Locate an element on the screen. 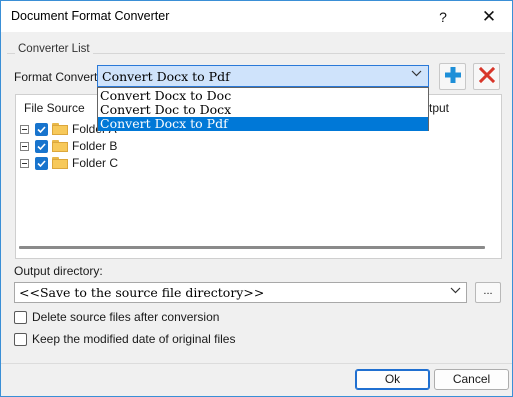  delete-button is located at coordinates (486, 76).